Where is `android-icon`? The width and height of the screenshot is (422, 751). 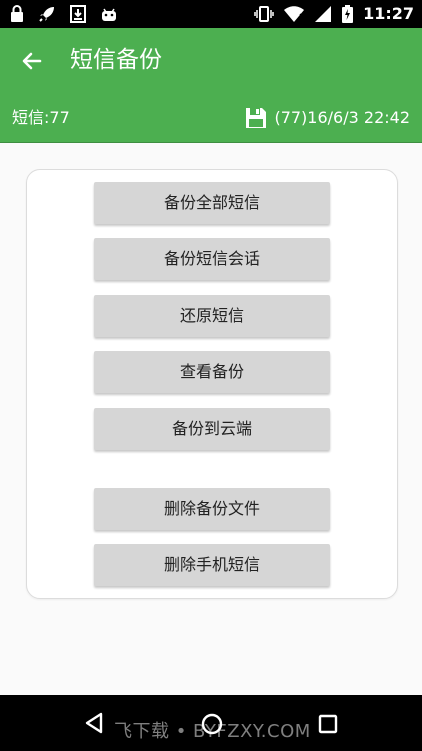 android-icon is located at coordinates (109, 14).